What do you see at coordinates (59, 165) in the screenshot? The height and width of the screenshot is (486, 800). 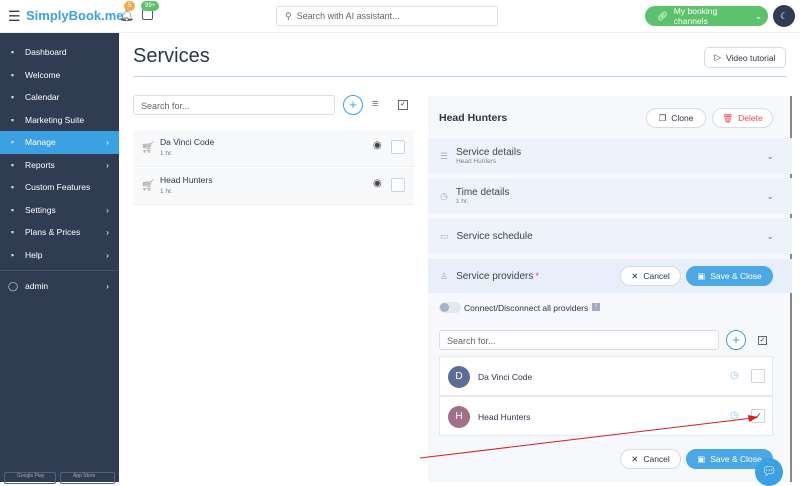 I see `sidebar-item-reports: ▪ Reports ›` at bounding box center [59, 165].